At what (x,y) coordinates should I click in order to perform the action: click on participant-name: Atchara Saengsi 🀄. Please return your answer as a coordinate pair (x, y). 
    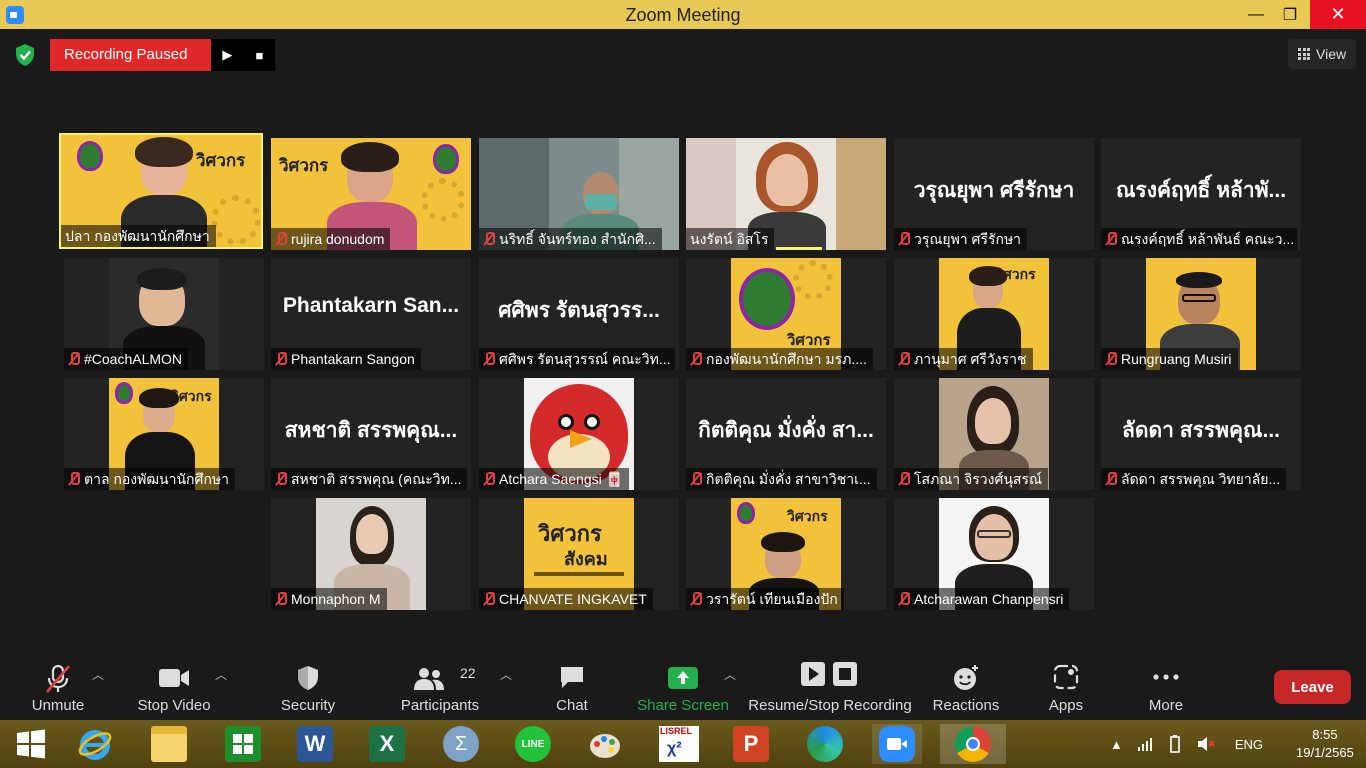
    Looking at the image, I should click on (554, 479).